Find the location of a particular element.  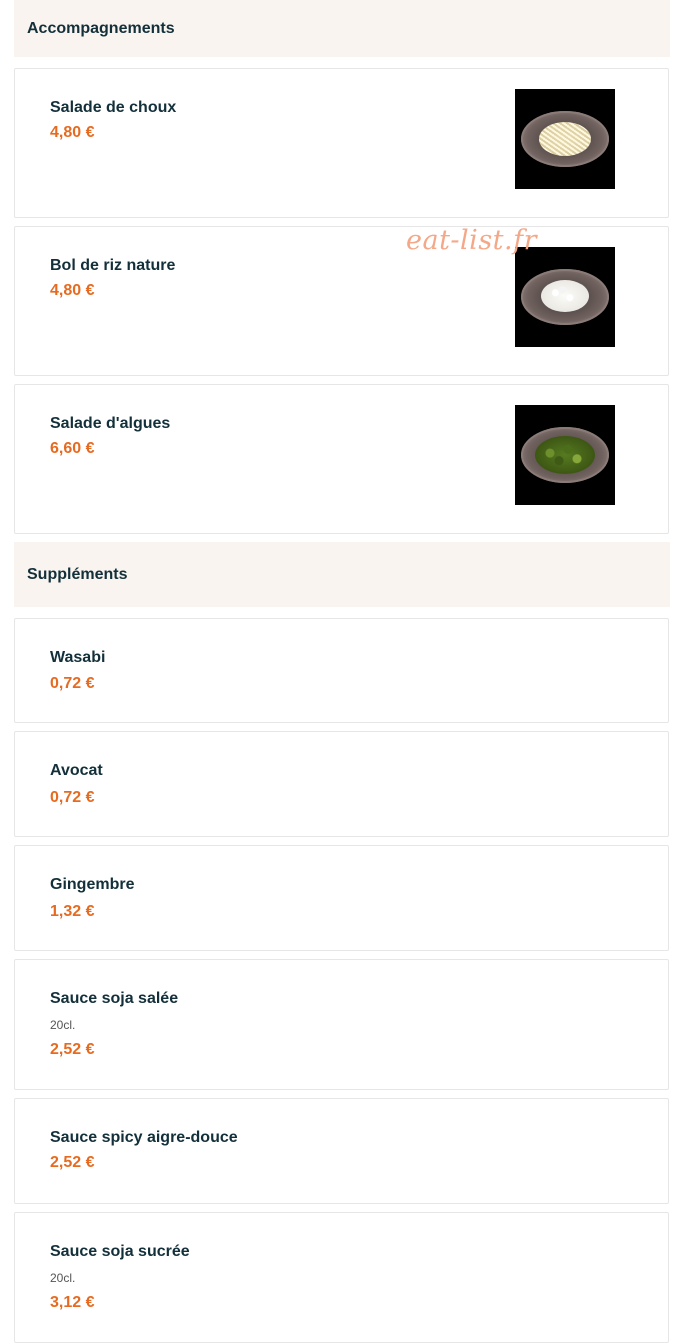

menu-item-sauce-spicy-aigre-douce: Sauce spicy aigre-douce 2,52 € is located at coordinates (341, 1151).